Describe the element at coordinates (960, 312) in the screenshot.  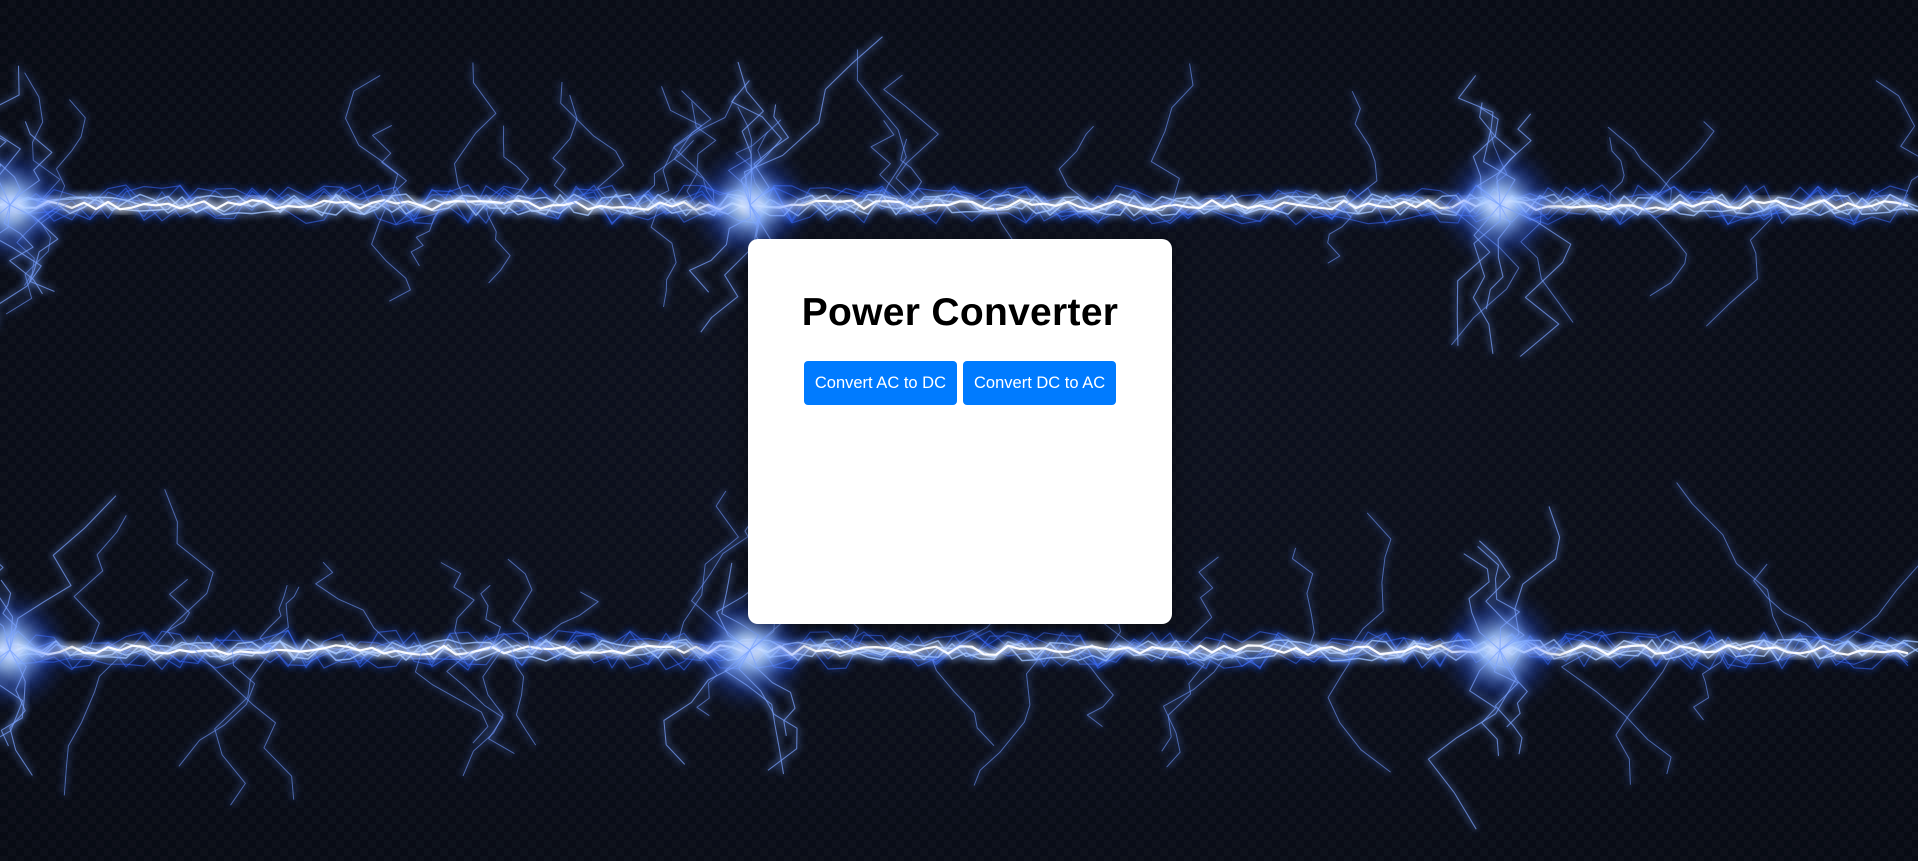
I see `page-title: Power Converter` at that location.